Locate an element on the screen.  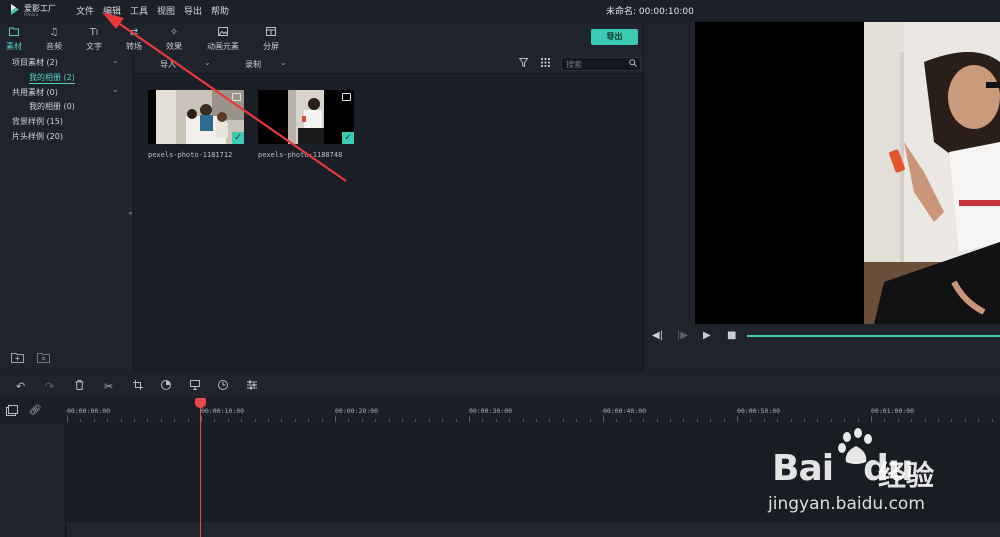
menu-edit: 编辑 is located at coordinates (112, 10).